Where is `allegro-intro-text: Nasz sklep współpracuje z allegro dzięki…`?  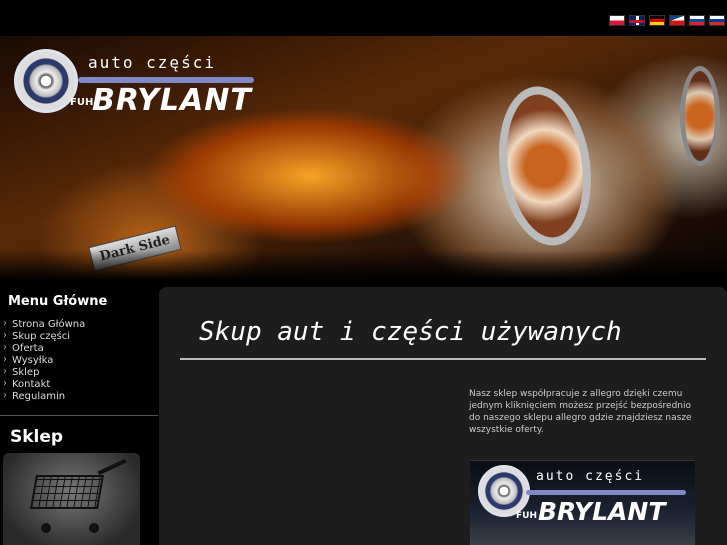 allegro-intro-text: Nasz sklep współpracuje z allegro dzięki… is located at coordinates (580, 412).